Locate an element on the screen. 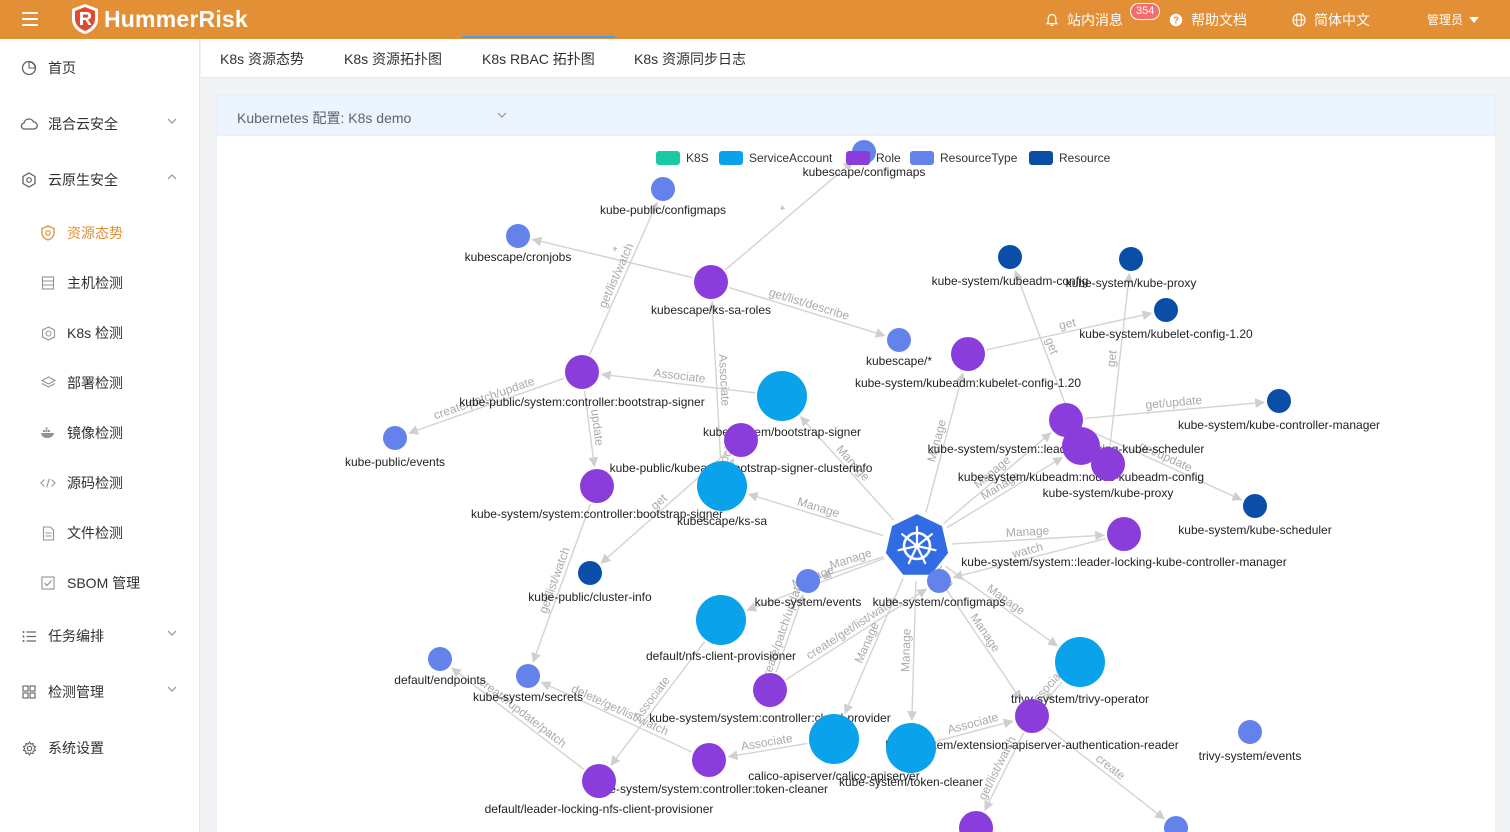 This screenshot has height=832, width=1510. legend-item-serviceaccount: ServiceAccount is located at coordinates (776, 158).